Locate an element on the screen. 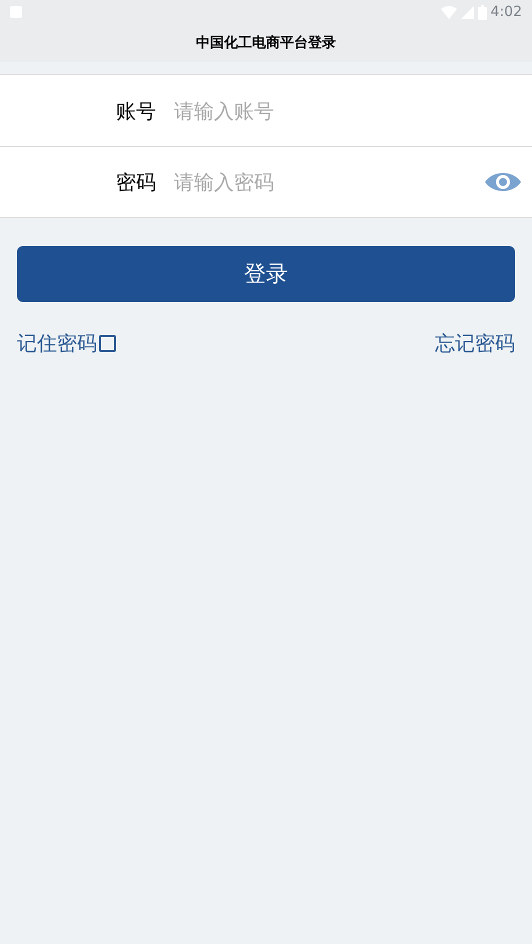  page-title: 中国化工电商平台登录 is located at coordinates (266, 43).